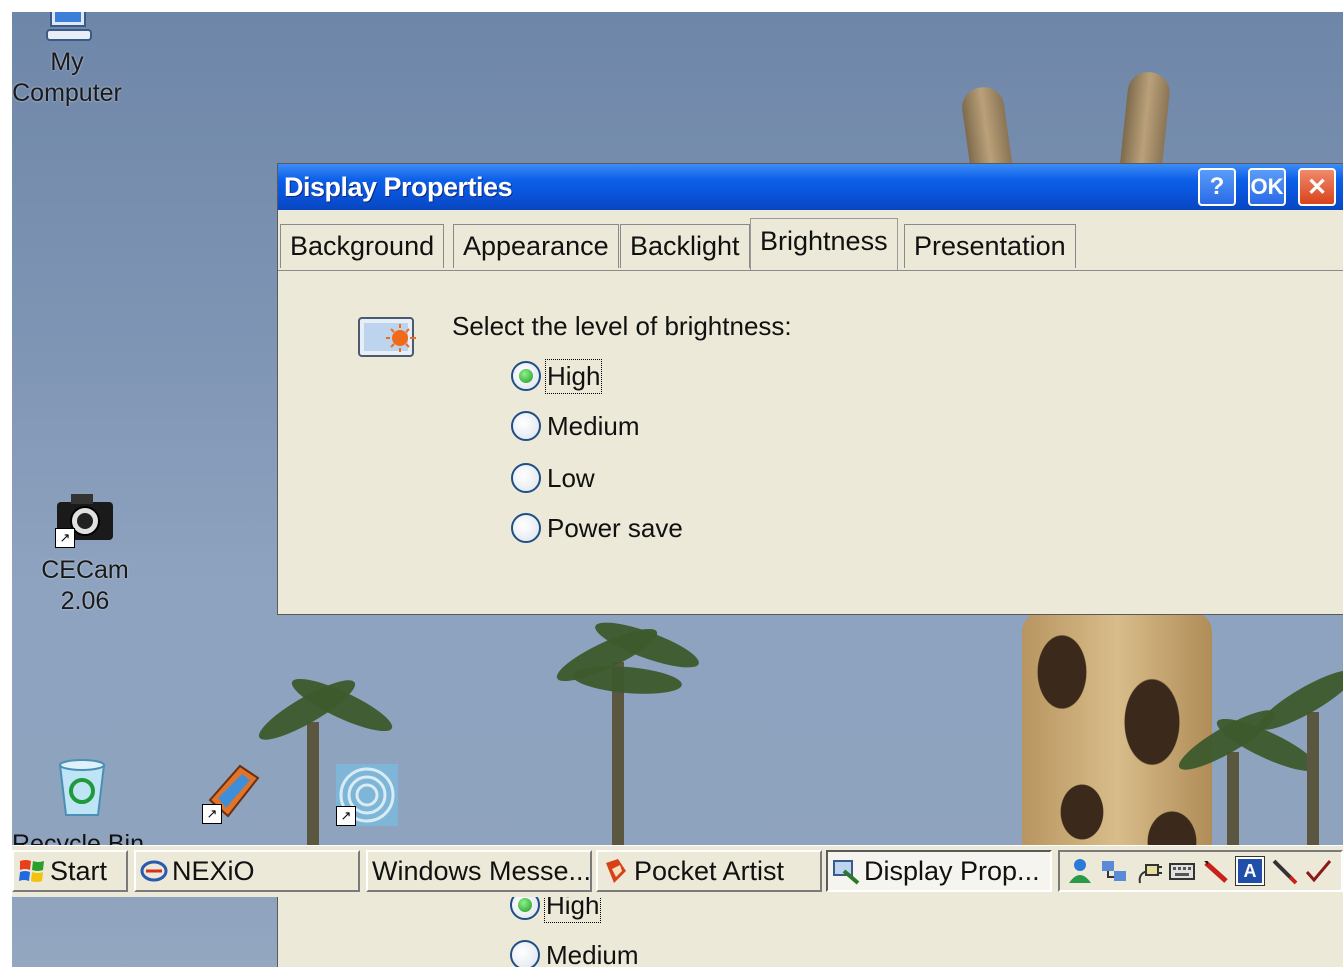 The width and height of the screenshot is (1343, 967). What do you see at coordinates (387, 337) in the screenshot?
I see `brightness-icon` at bounding box center [387, 337].